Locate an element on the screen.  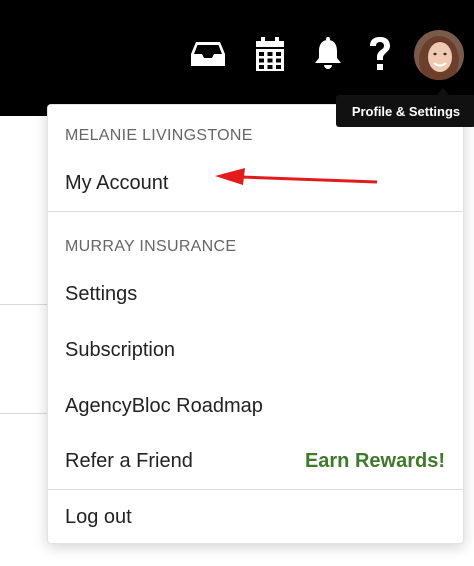
inbox-icon is located at coordinates (208, 54).